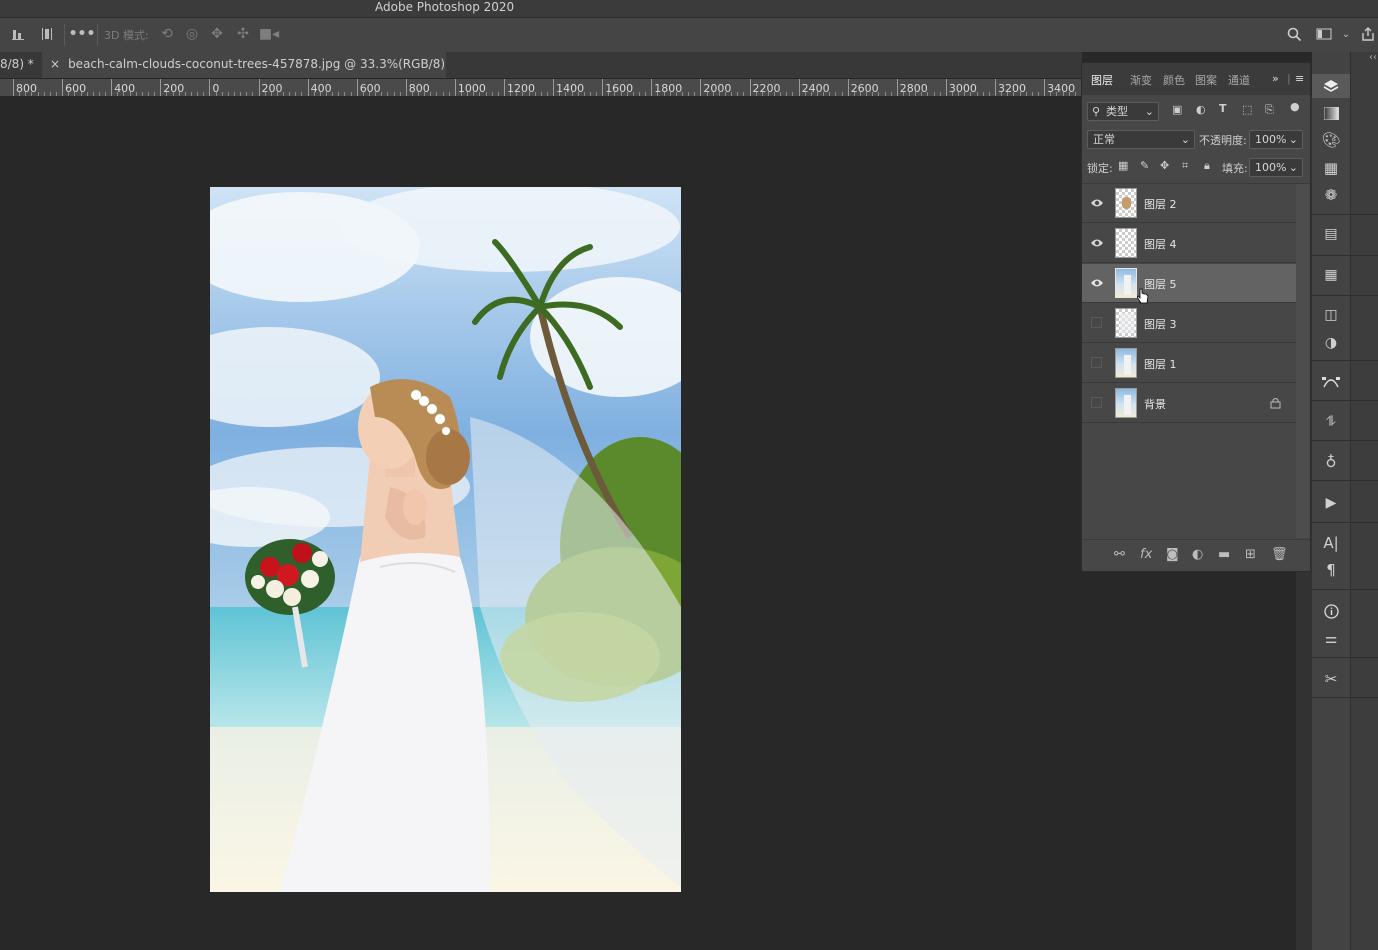 Image resolution: width=1378 pixels, height=950 pixels. Describe the element at coordinates (1368, 34) in the screenshot. I see `share-icon` at that location.